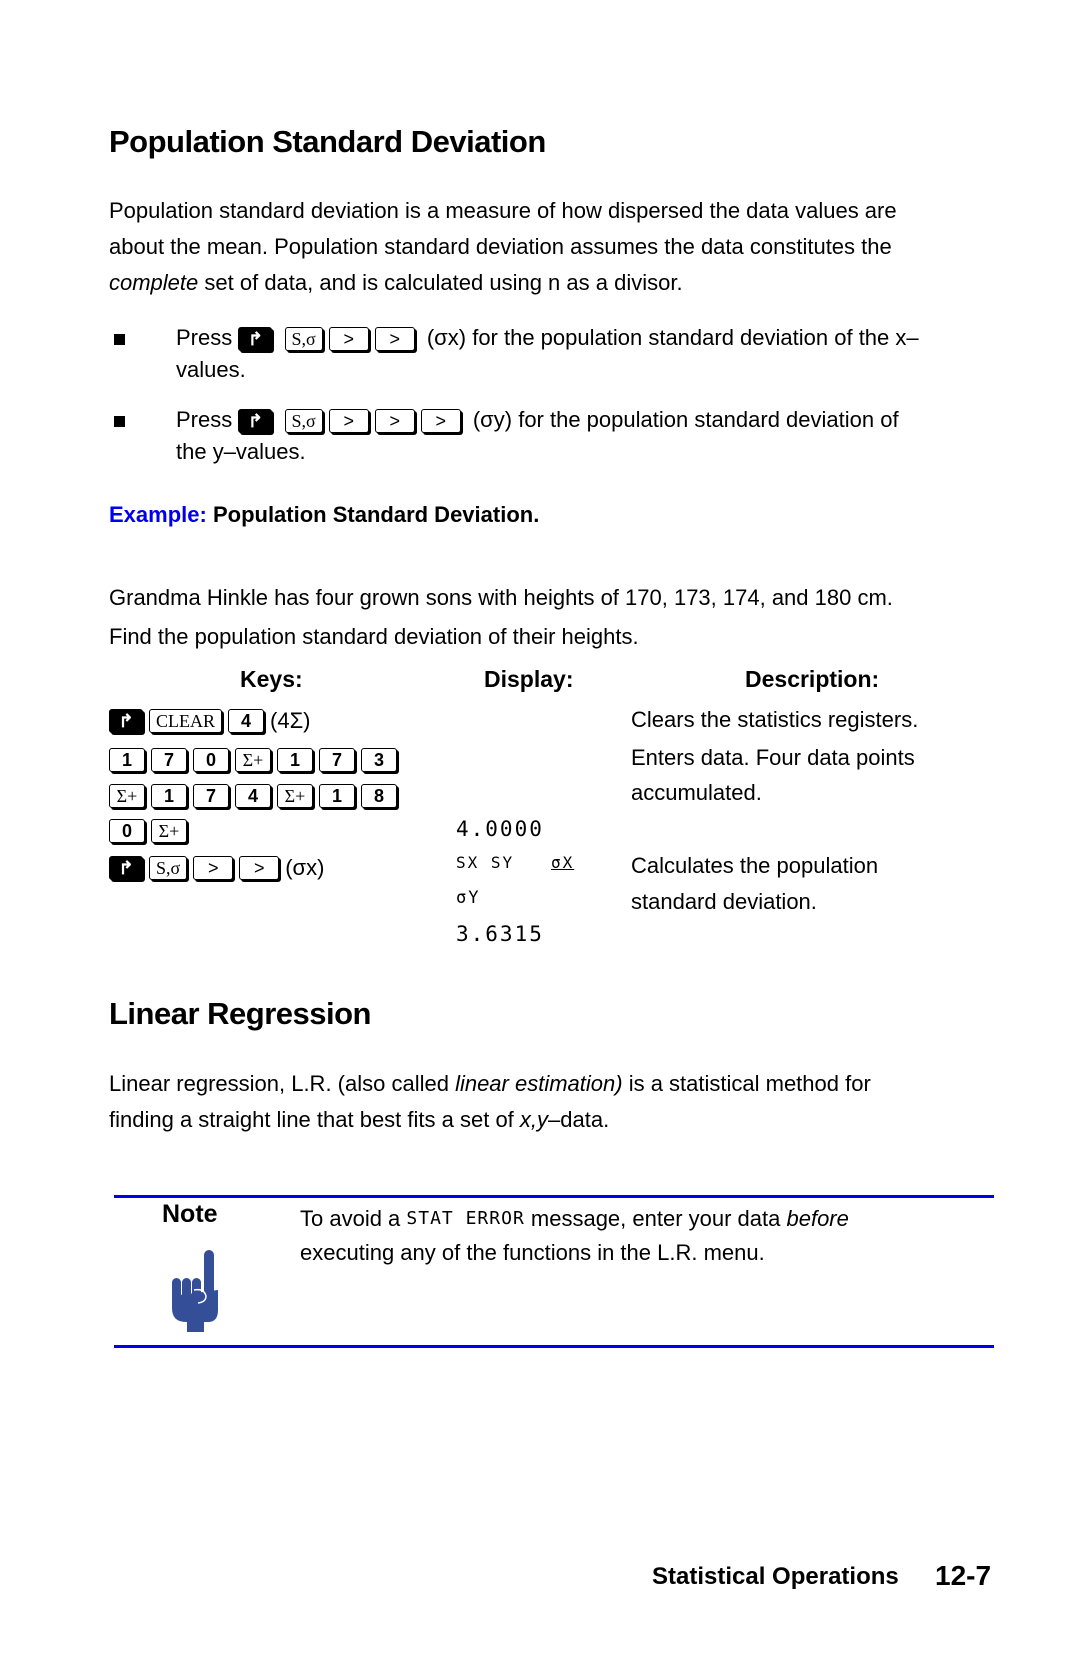 This screenshot has width=1080, height=1673. Describe the element at coordinates (655, 1218) in the screenshot. I see `text: message, enter your data` at that location.